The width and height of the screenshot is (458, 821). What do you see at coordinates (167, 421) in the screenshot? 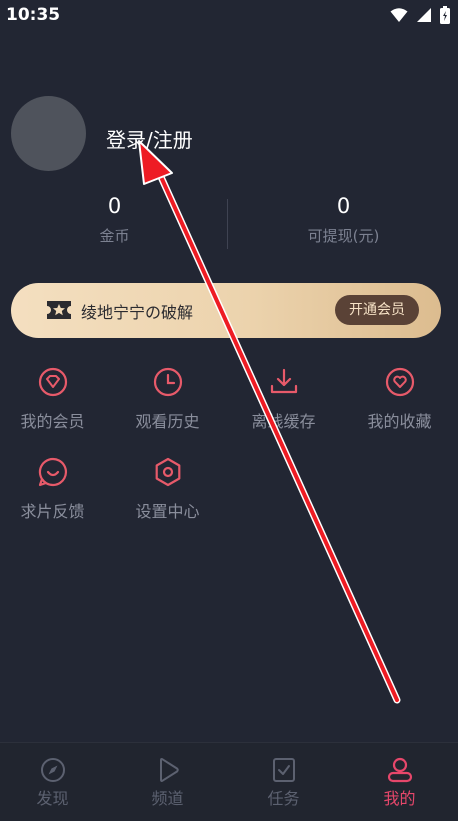
I see `menu-label: 观看历史` at bounding box center [167, 421].